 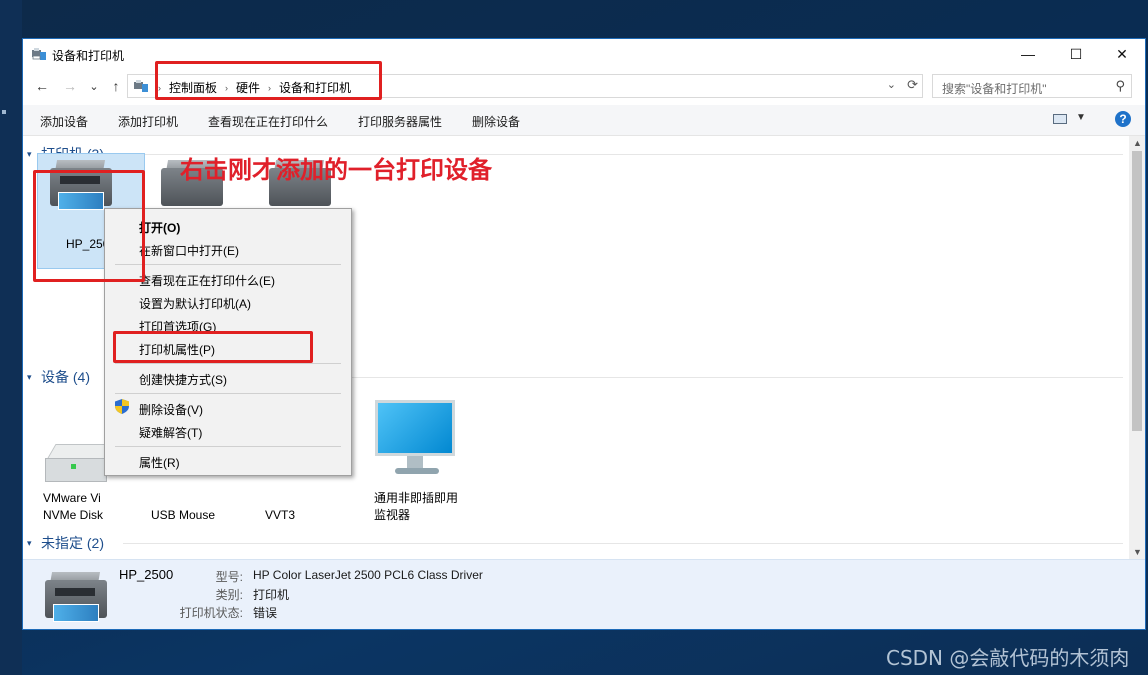 I want to click on change-view-icon, so click(x=1060, y=119).